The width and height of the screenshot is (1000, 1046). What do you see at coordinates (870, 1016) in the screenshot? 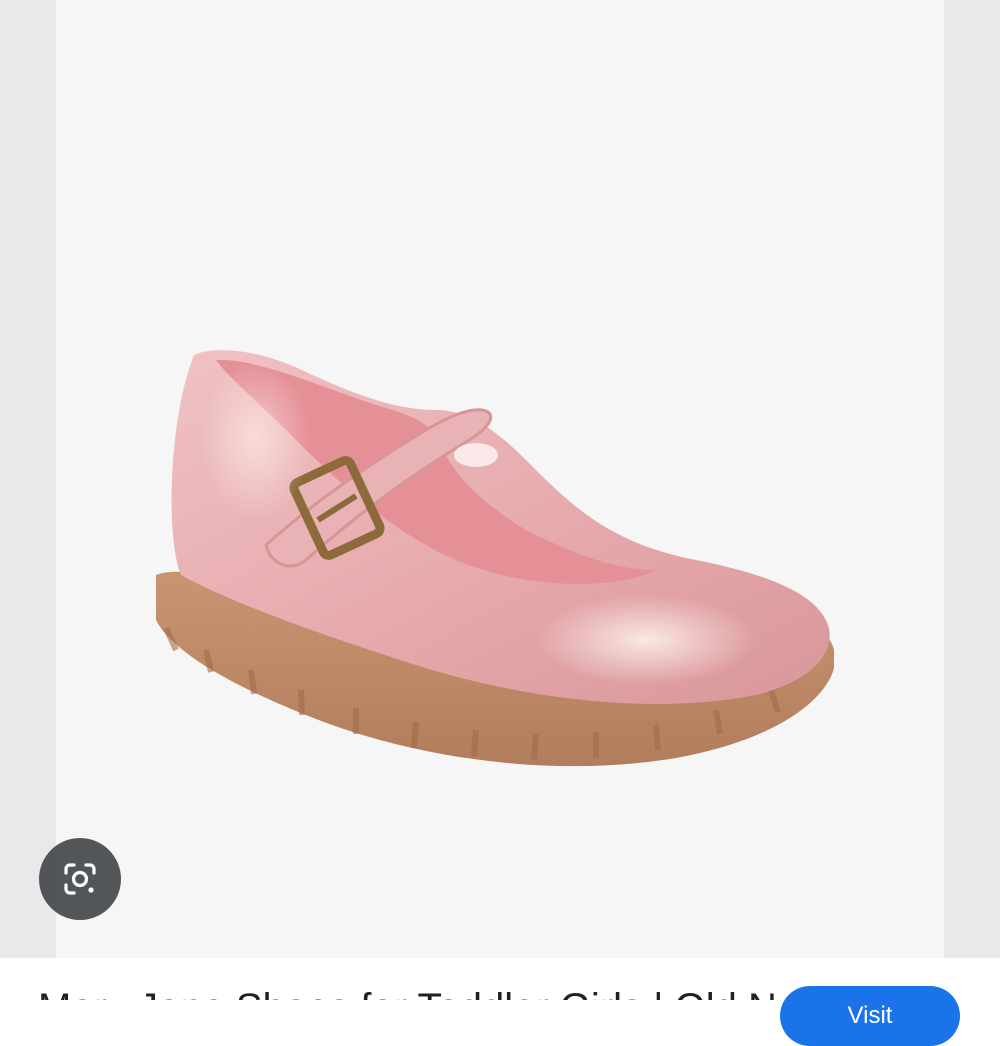
I see `visit-button: Visit` at bounding box center [870, 1016].